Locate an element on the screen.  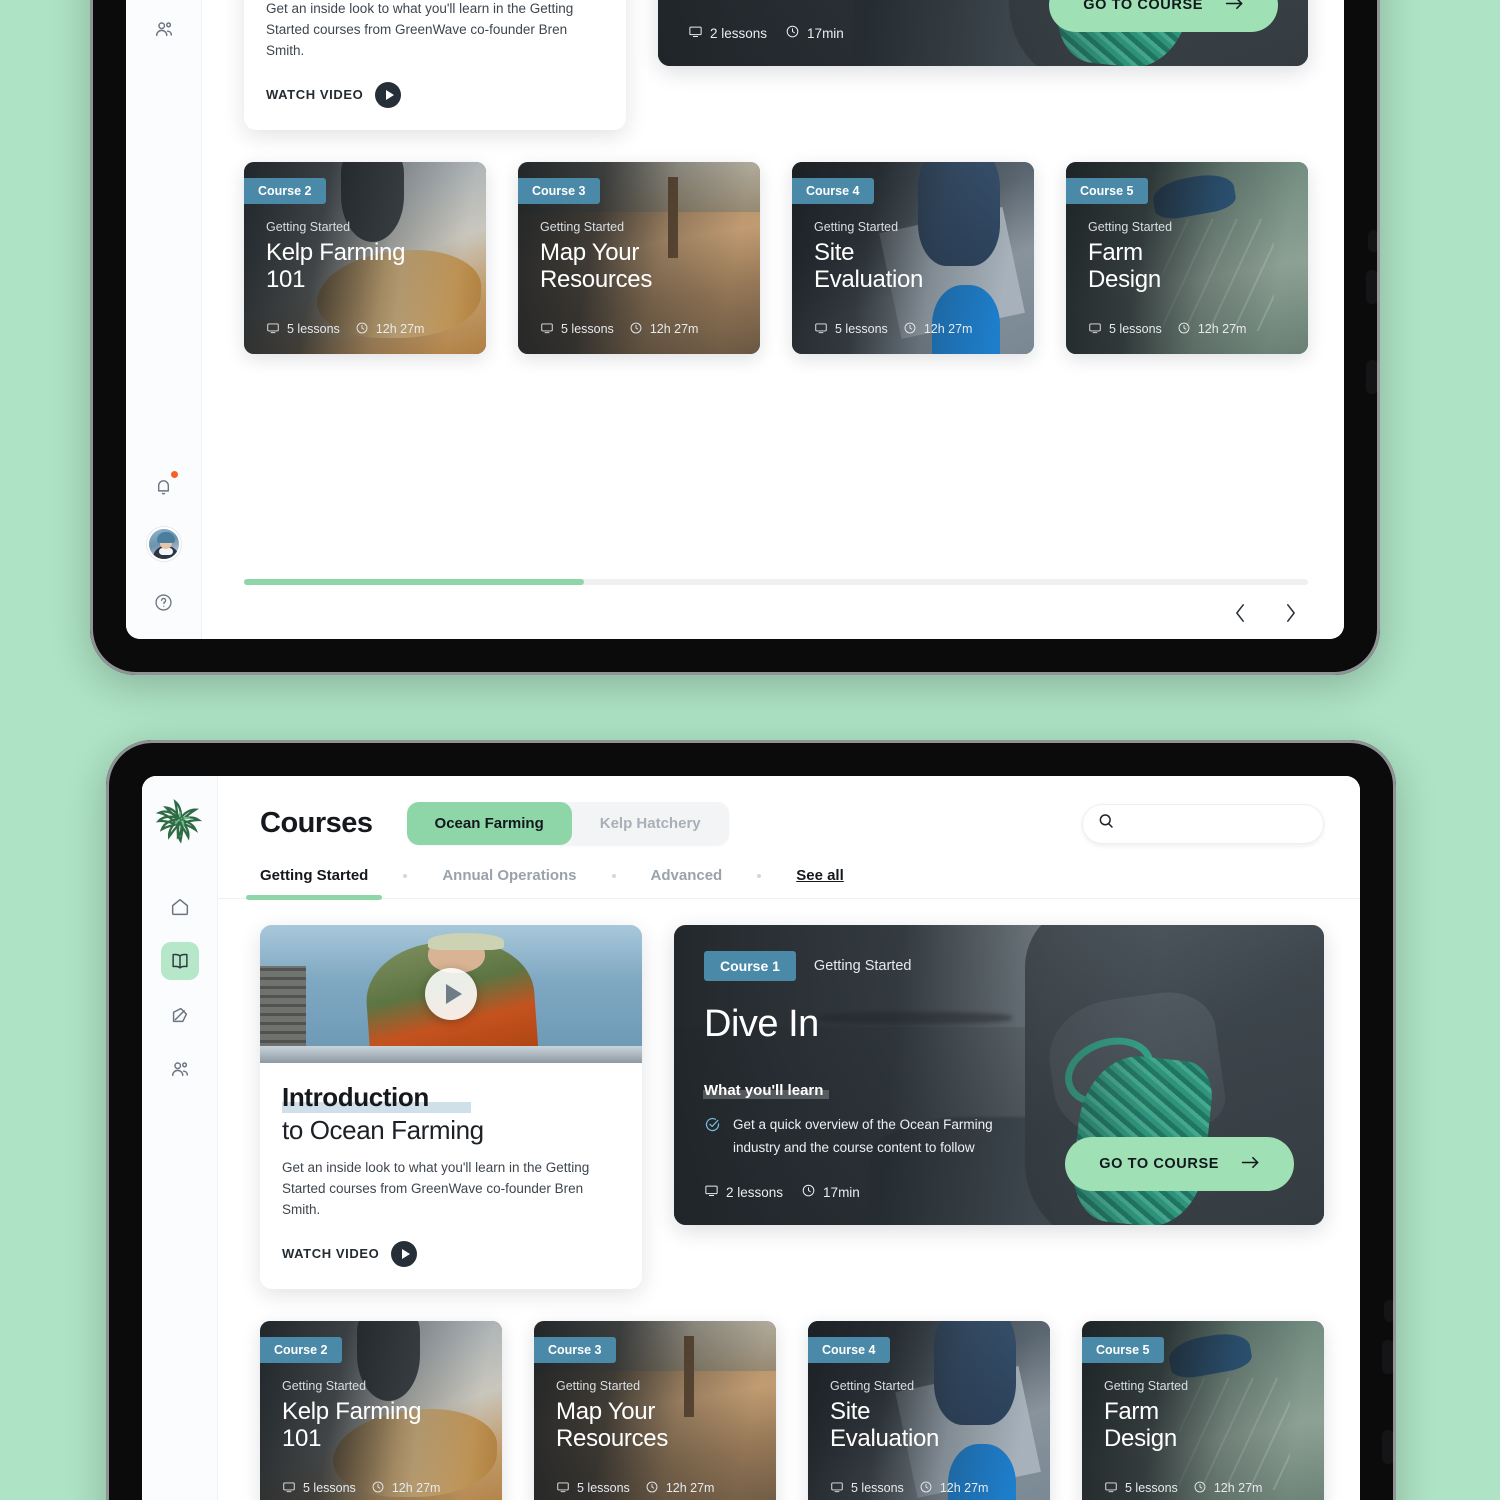
intro-thumbnail is located at coordinates (451, 994).